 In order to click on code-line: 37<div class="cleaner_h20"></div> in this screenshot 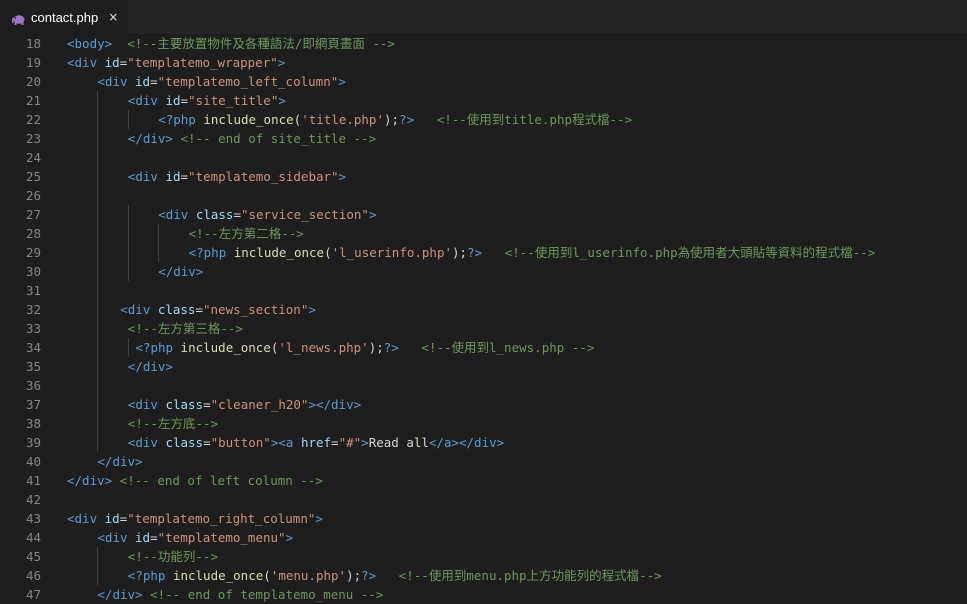, I will do `click(483, 404)`.